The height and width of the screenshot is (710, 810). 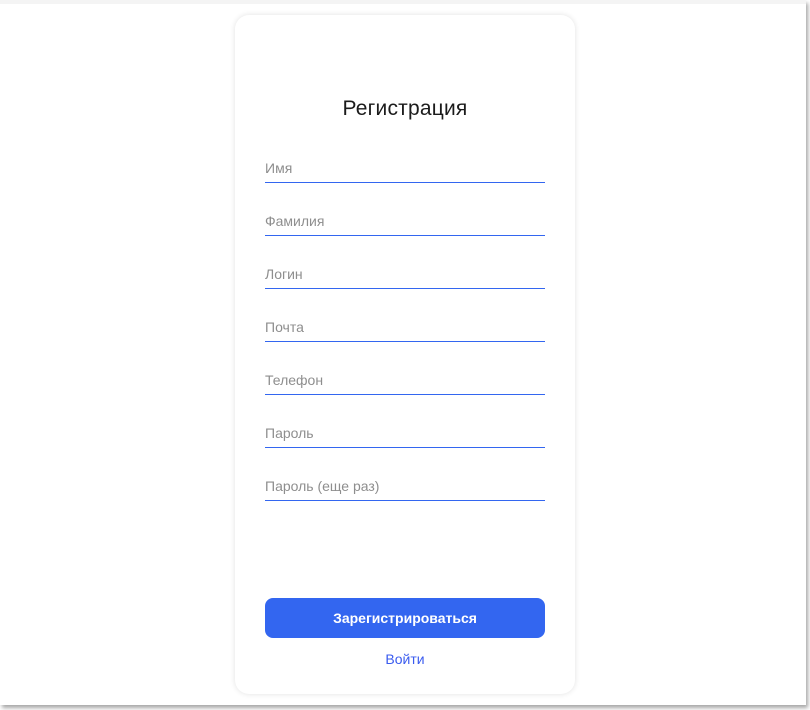 I want to click on login-link: Войти, so click(x=405, y=659).